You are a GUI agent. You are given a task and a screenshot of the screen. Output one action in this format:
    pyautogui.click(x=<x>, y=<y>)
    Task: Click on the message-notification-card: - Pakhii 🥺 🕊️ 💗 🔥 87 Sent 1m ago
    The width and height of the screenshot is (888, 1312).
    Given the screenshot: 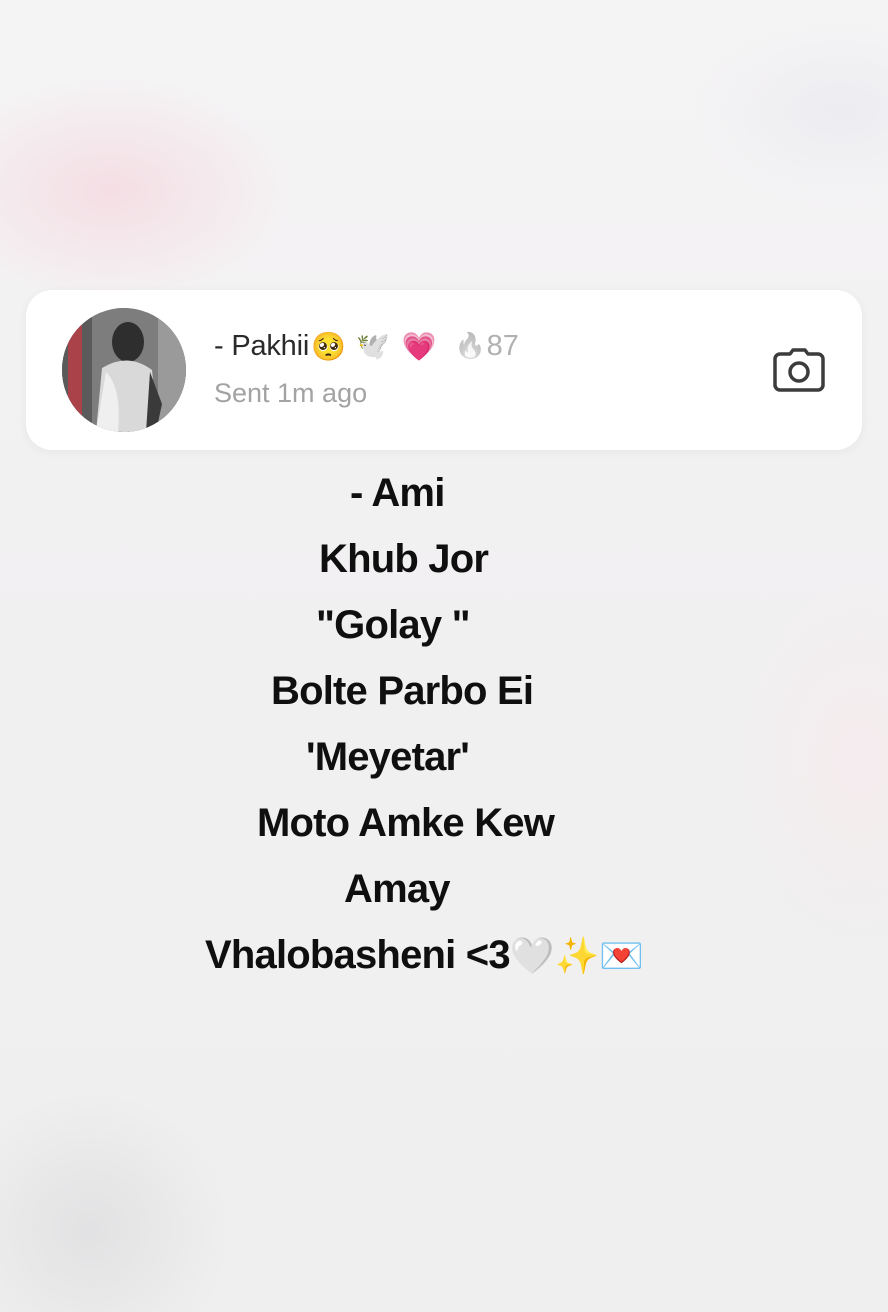 What is the action you would take?
    pyautogui.click(x=444, y=370)
    